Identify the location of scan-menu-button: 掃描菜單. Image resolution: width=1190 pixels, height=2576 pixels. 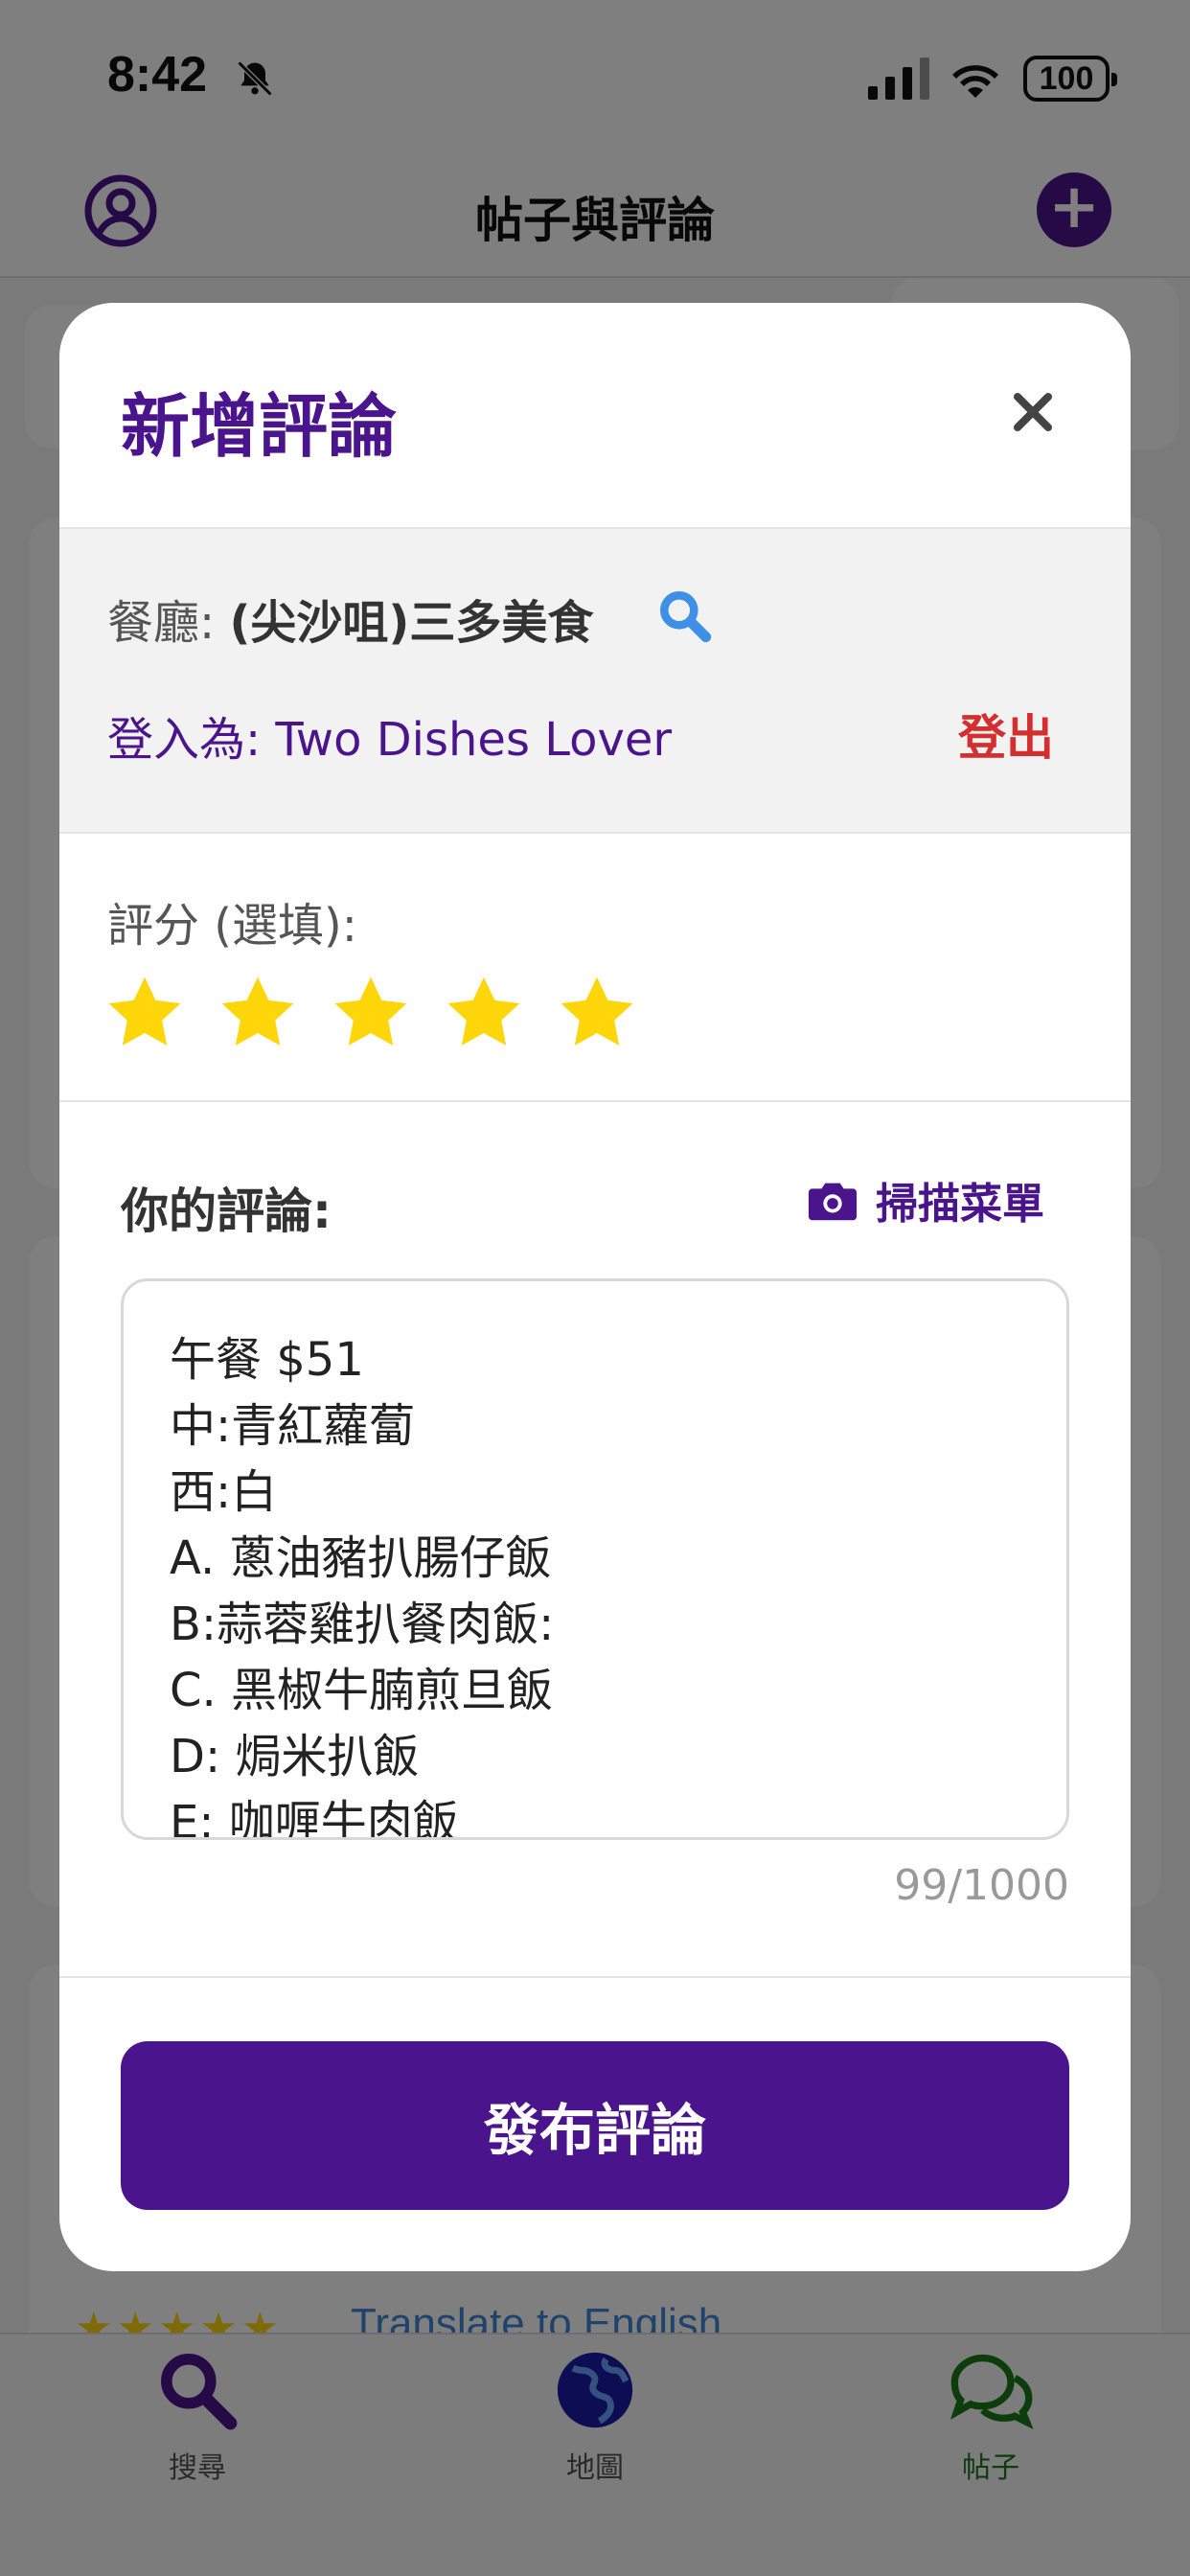
(926, 1199).